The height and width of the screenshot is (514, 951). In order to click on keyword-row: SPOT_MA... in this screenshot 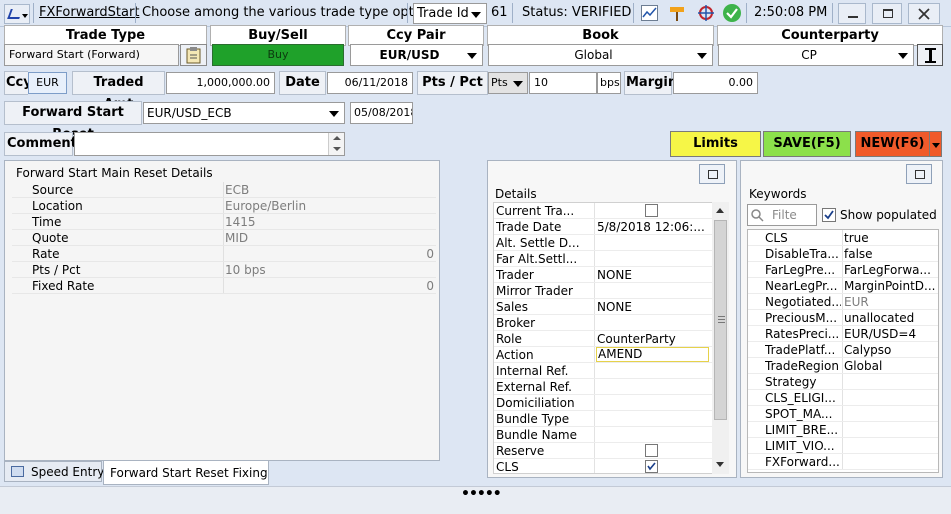, I will do `click(843, 414)`.